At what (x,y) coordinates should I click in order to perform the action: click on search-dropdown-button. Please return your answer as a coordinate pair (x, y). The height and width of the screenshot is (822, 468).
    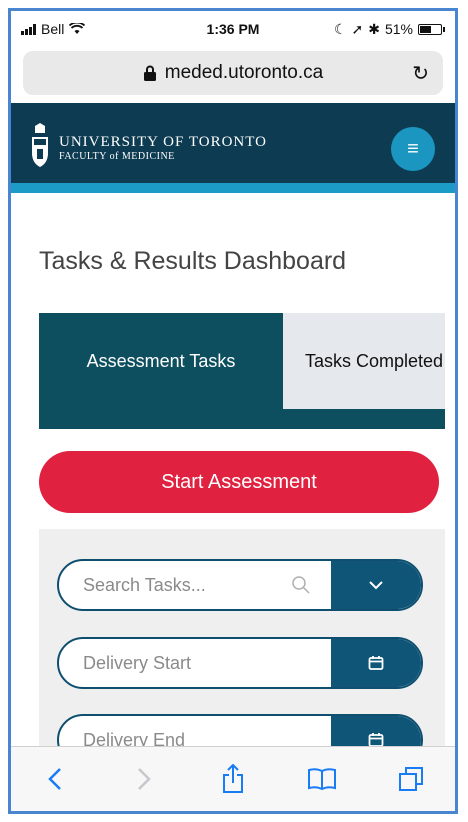
    Looking at the image, I should click on (376, 585).